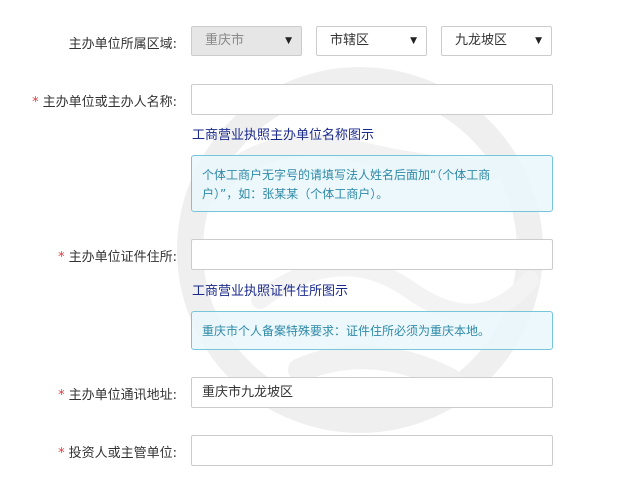  I want to click on province-select: 重庆市 ▼, so click(246, 41).